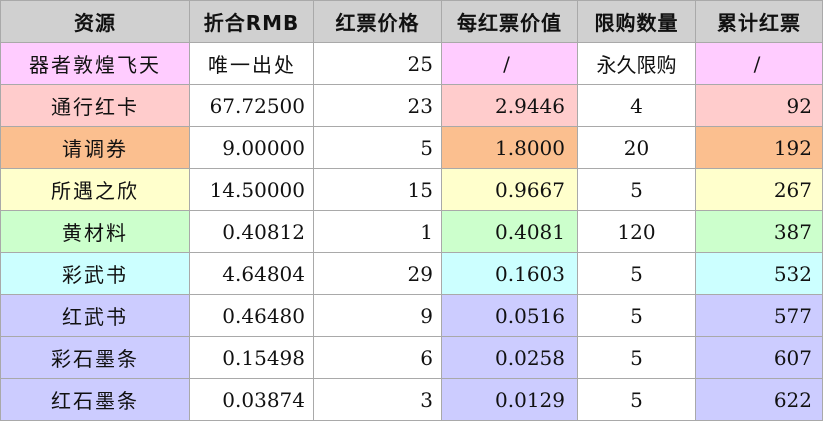  Describe the element at coordinates (509, 273) in the screenshot. I see `cell-value-per-ticket: 0.1603` at that location.